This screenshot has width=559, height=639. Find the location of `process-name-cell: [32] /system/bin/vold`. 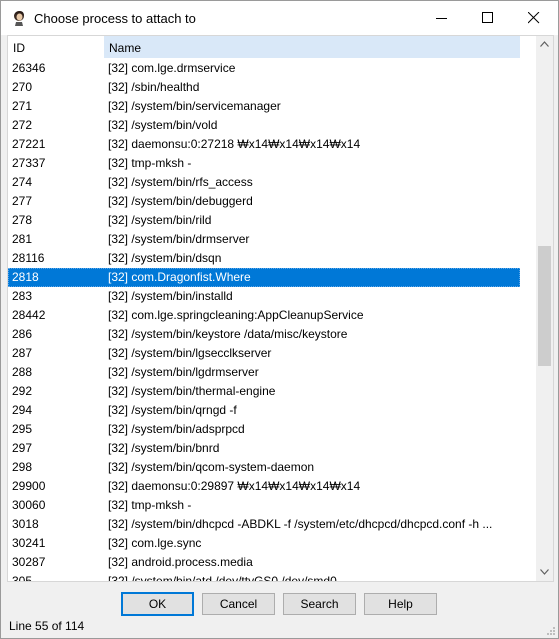

process-name-cell: [32] /system/bin/vold is located at coordinates (163, 125).